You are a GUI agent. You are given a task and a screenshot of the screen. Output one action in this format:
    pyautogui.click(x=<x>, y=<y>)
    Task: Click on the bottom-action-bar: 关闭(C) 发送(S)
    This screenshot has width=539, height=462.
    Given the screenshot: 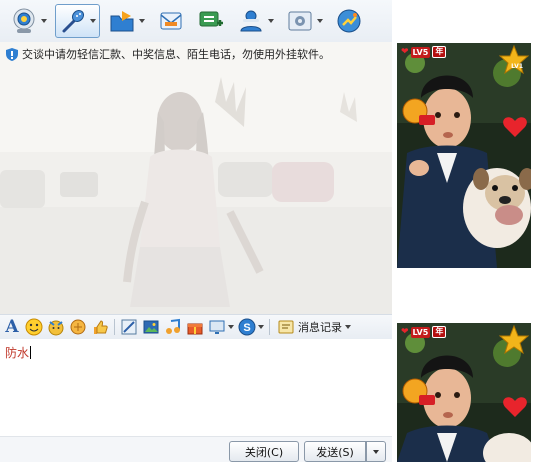 What is the action you would take?
    pyautogui.click(x=196, y=449)
    